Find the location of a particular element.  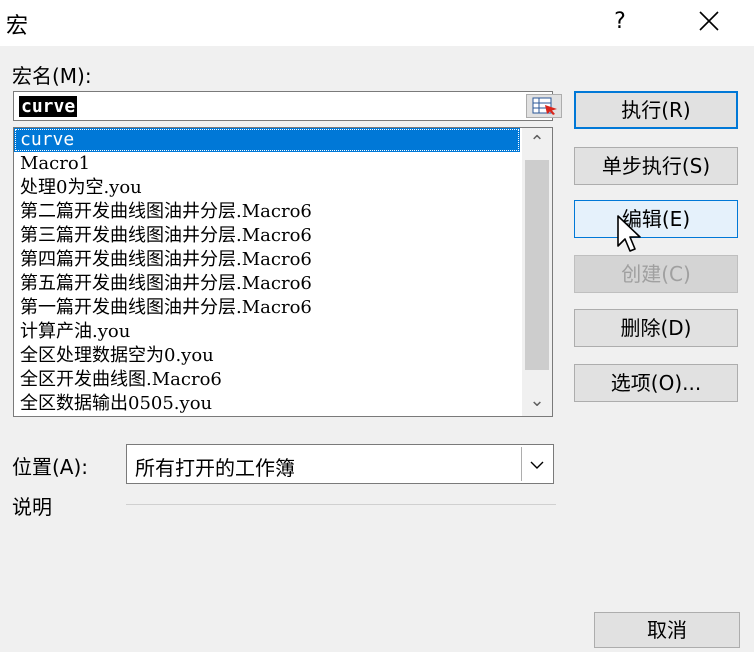

location-dropdown: 所有打开的工作簿 is located at coordinates (340, 464).